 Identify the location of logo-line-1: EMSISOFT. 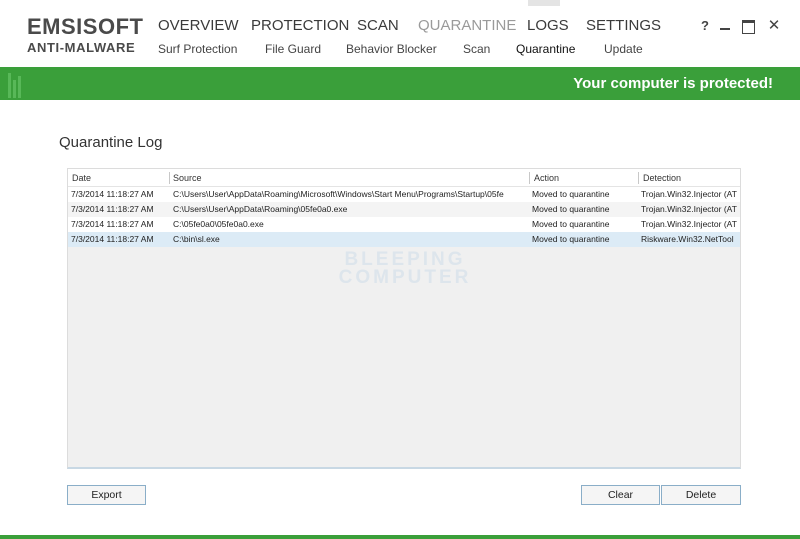
(85, 26).